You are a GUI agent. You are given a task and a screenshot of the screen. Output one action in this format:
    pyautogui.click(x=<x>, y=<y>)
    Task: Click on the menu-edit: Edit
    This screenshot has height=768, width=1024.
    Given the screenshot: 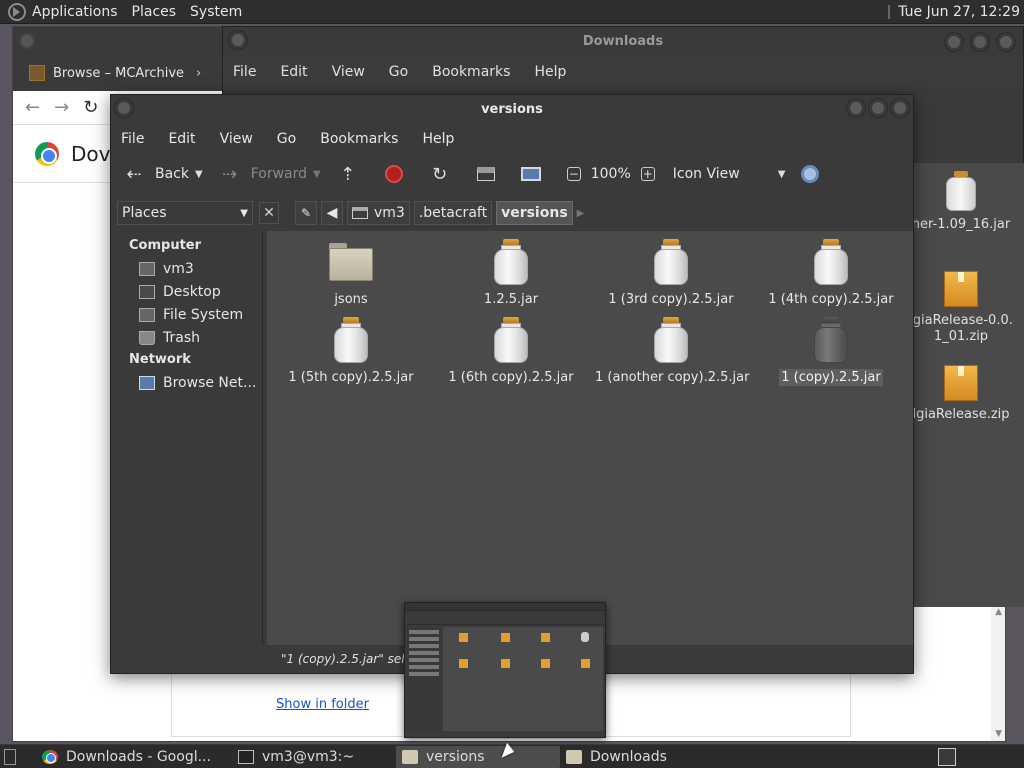 What is the action you would take?
    pyautogui.click(x=181, y=139)
    